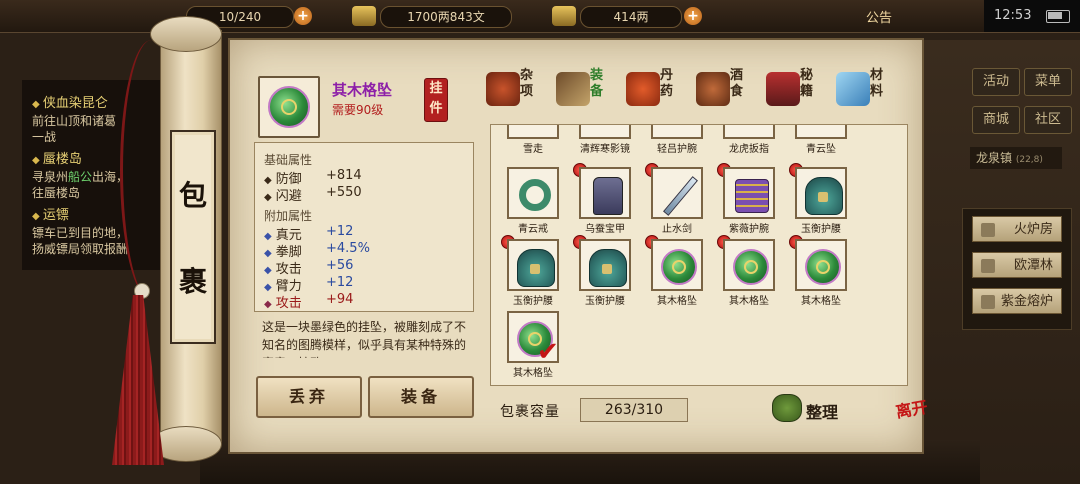 This screenshot has width=1080, height=484. I want to click on jar-icon, so click(503, 89).